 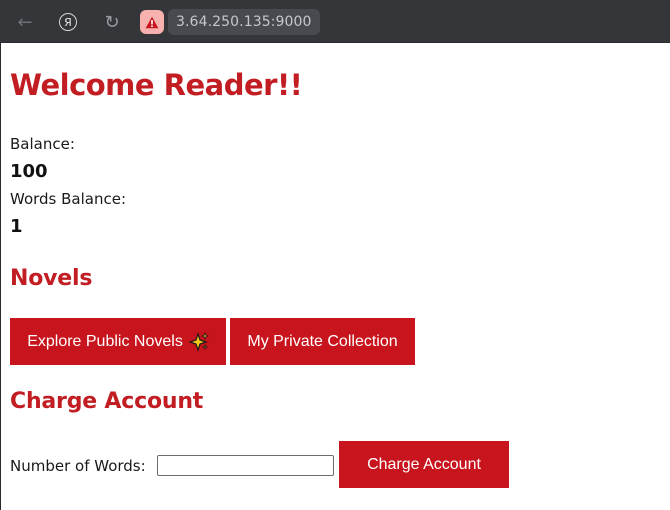 I want to click on charge-account-heading: Charge Account, so click(x=107, y=401).